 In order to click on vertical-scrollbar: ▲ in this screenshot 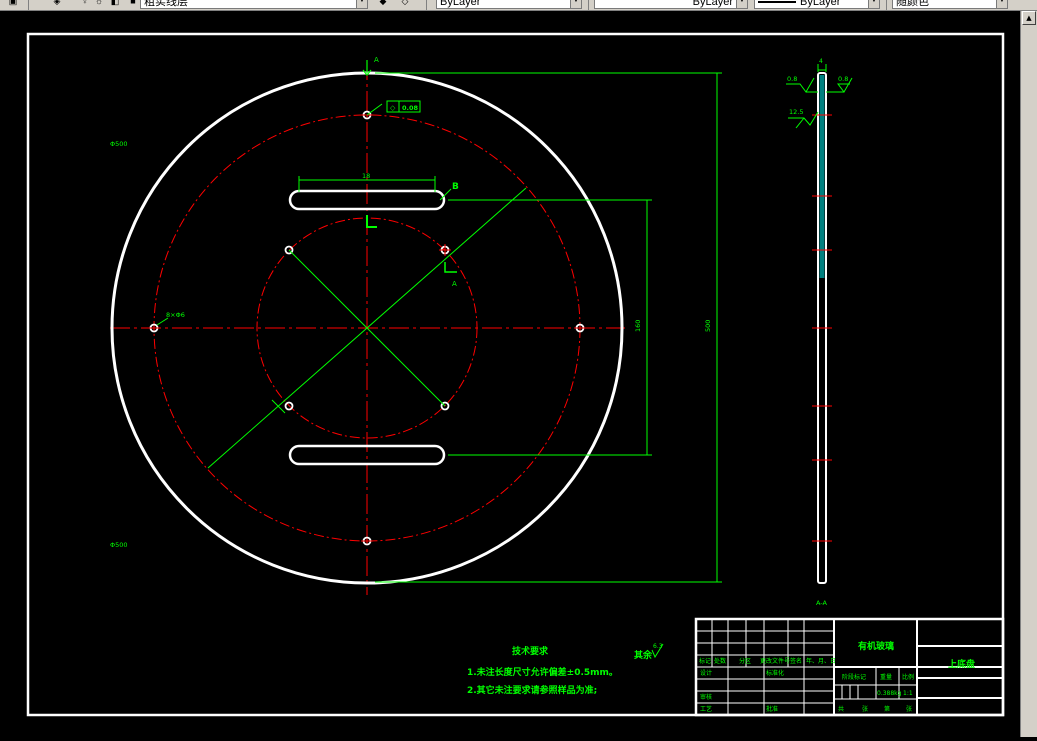, I will do `click(1028, 374)`.